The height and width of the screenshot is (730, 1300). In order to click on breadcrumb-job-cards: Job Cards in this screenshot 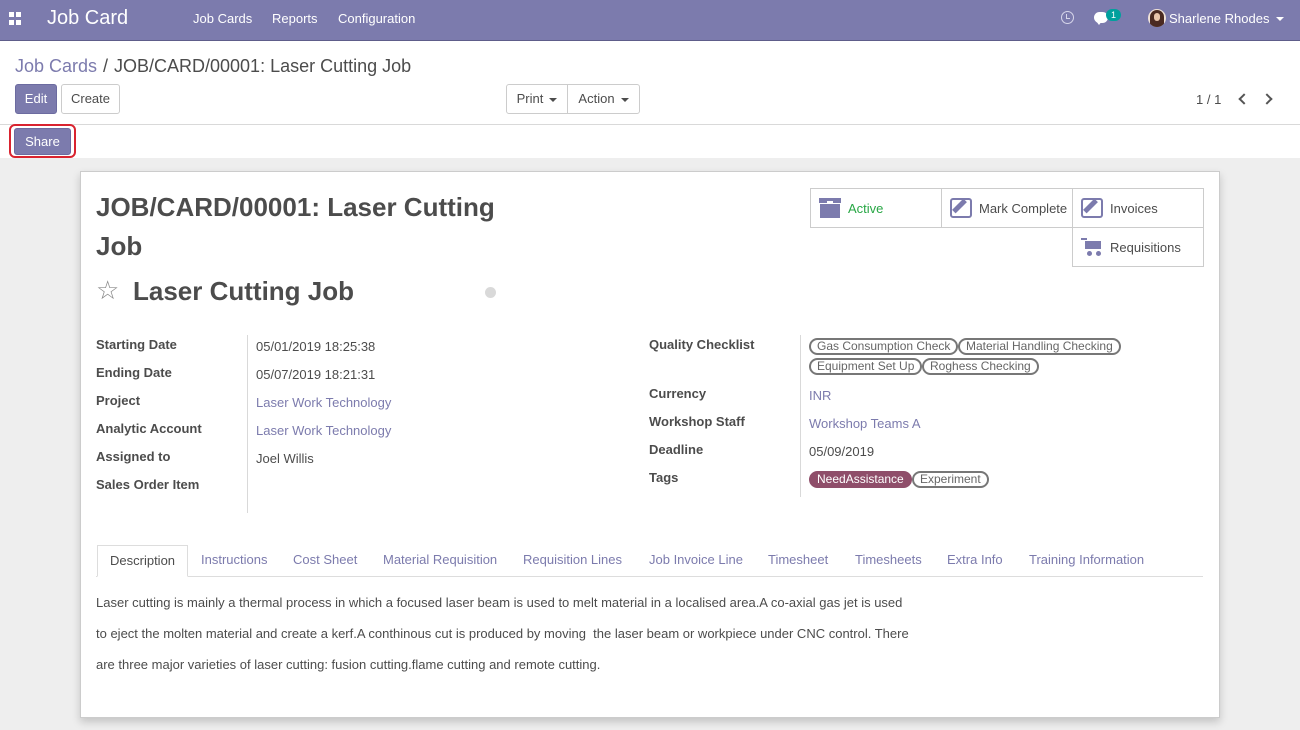, I will do `click(56, 66)`.